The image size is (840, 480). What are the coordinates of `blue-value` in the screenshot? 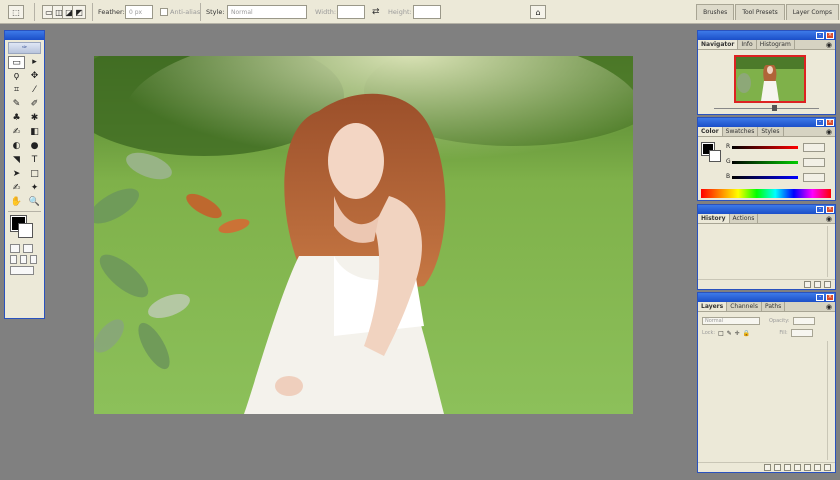 It's located at (814, 177).